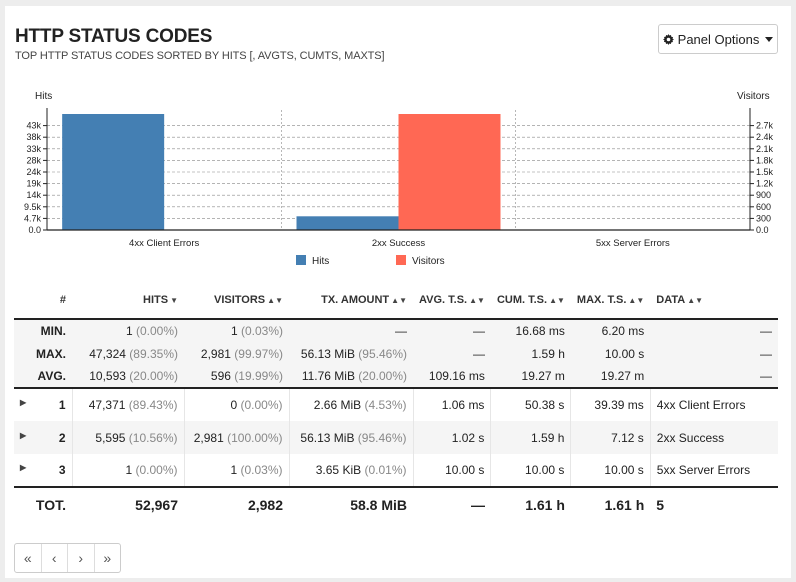  Describe the element at coordinates (452, 301) in the screenshot. I see `col-header-avg-ts: AVG. T.S. ▲▼` at that location.